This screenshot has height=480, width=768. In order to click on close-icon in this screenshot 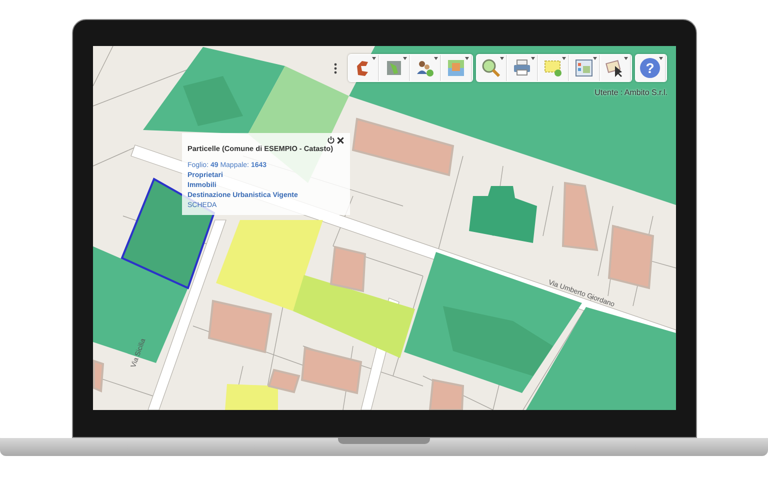, I will do `click(340, 140)`.